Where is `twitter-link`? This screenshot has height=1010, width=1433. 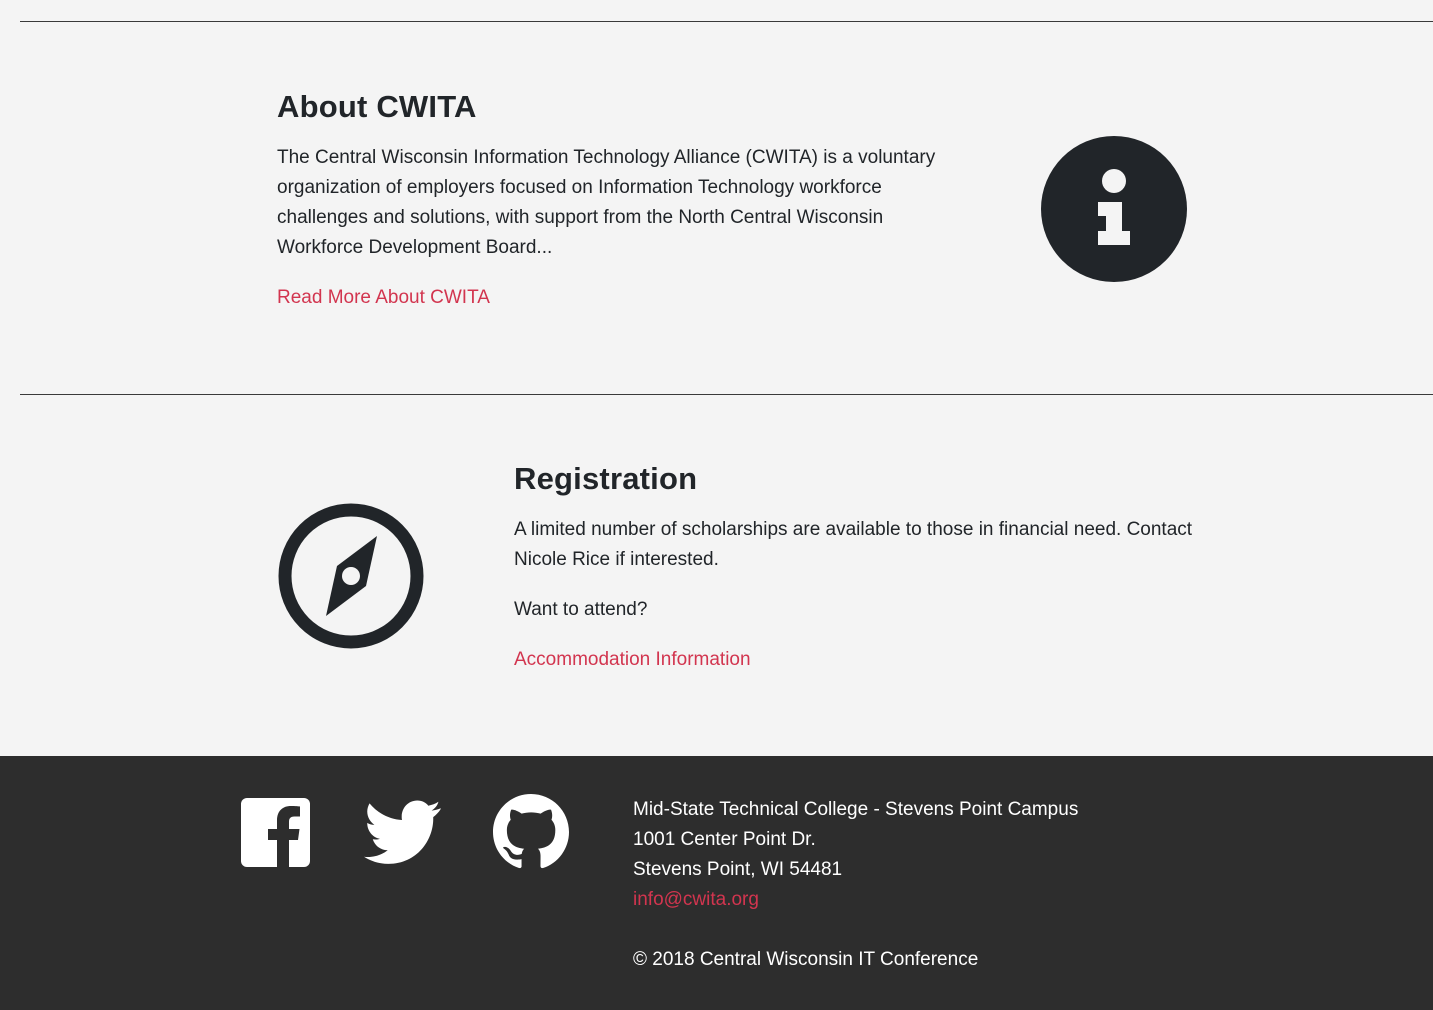 twitter-link is located at coordinates (403, 833).